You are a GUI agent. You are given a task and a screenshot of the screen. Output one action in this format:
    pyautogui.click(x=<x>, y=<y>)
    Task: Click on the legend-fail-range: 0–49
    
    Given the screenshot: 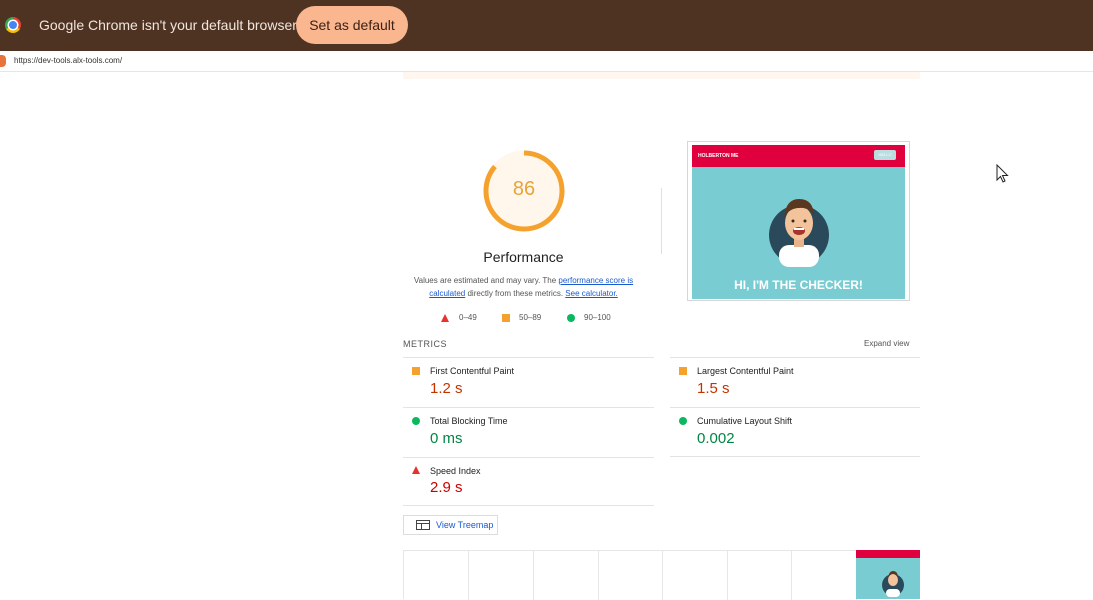 What is the action you would take?
    pyautogui.click(x=468, y=317)
    